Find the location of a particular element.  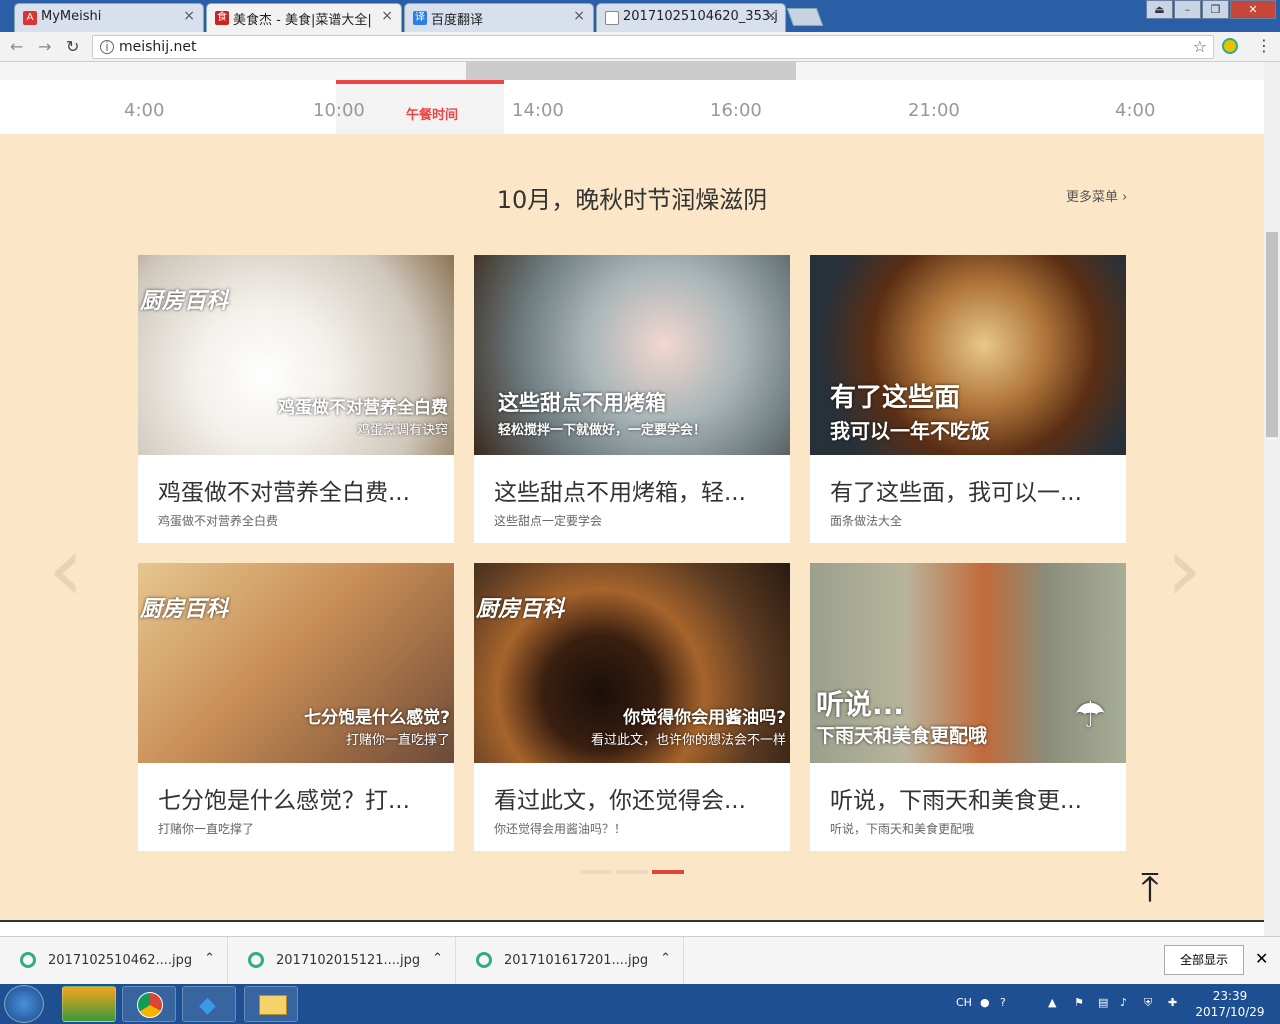

card-overlay-subtitle: 我可以一年不吃饭 is located at coordinates (910, 431).